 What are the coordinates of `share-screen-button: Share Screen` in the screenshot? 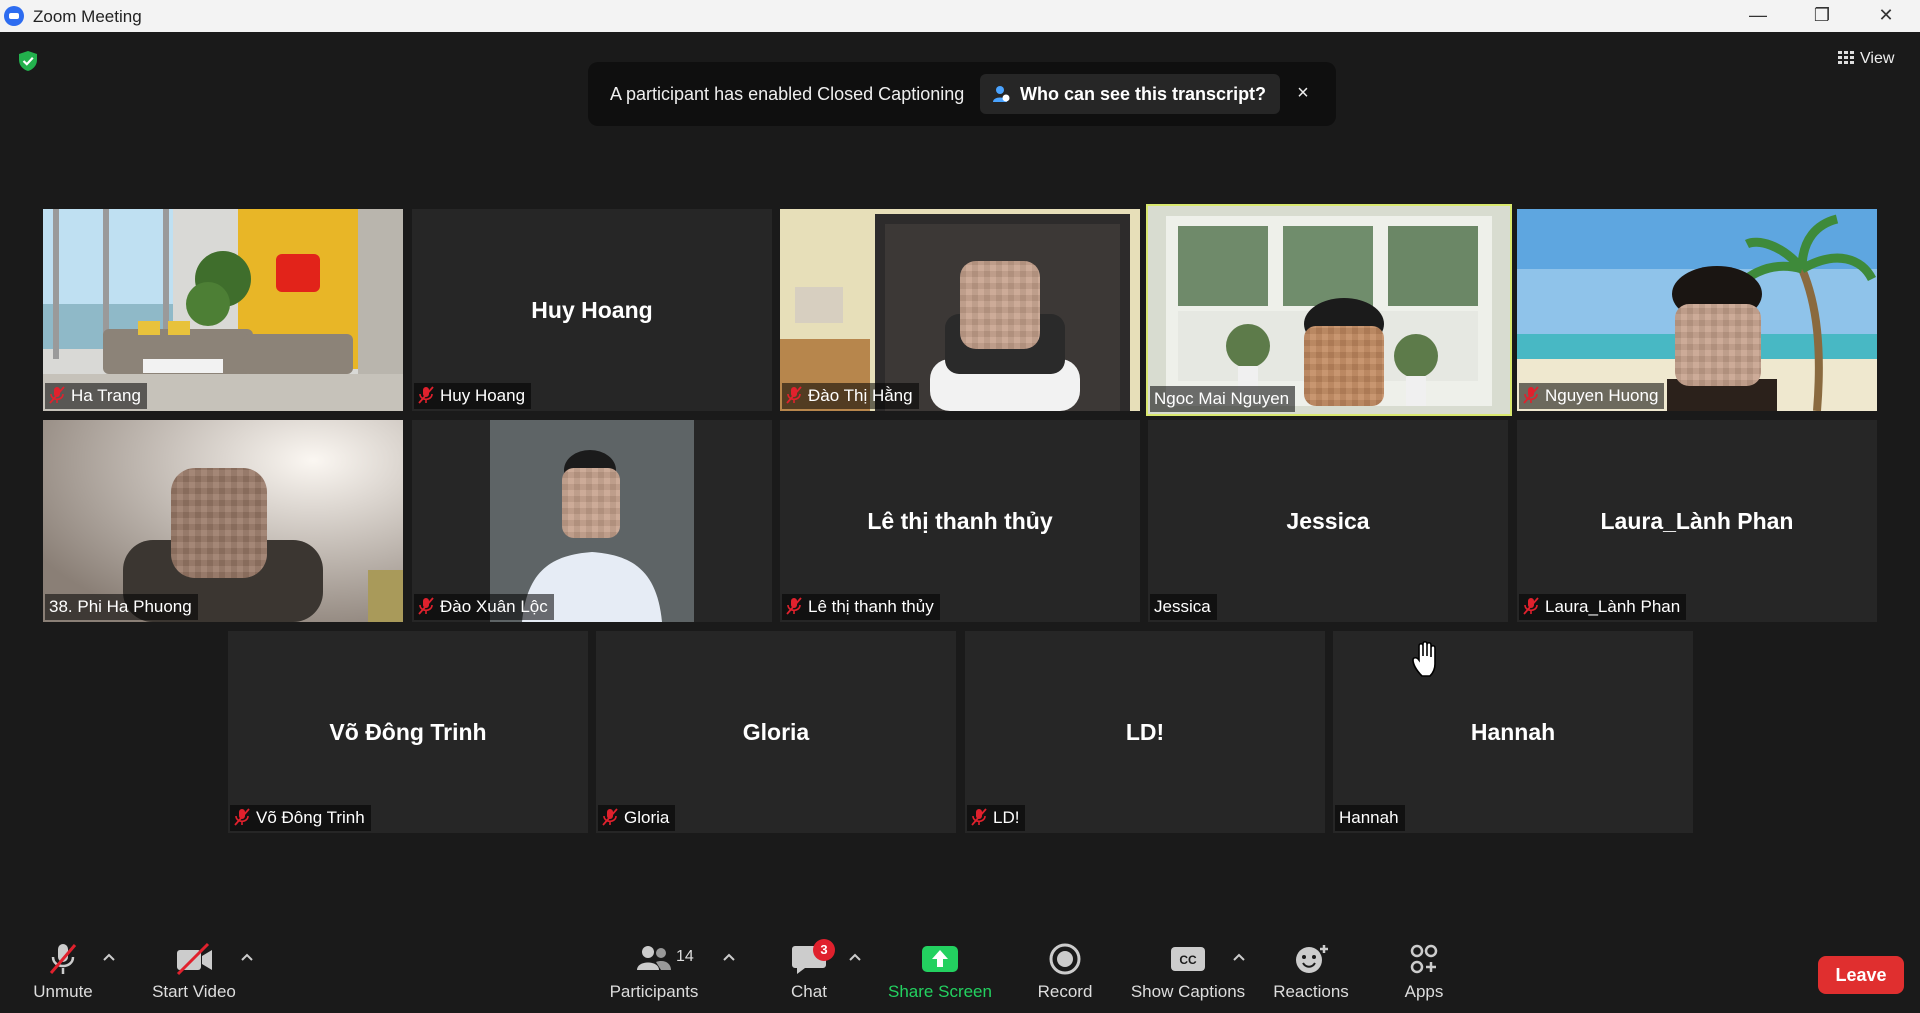 It's located at (940, 970).